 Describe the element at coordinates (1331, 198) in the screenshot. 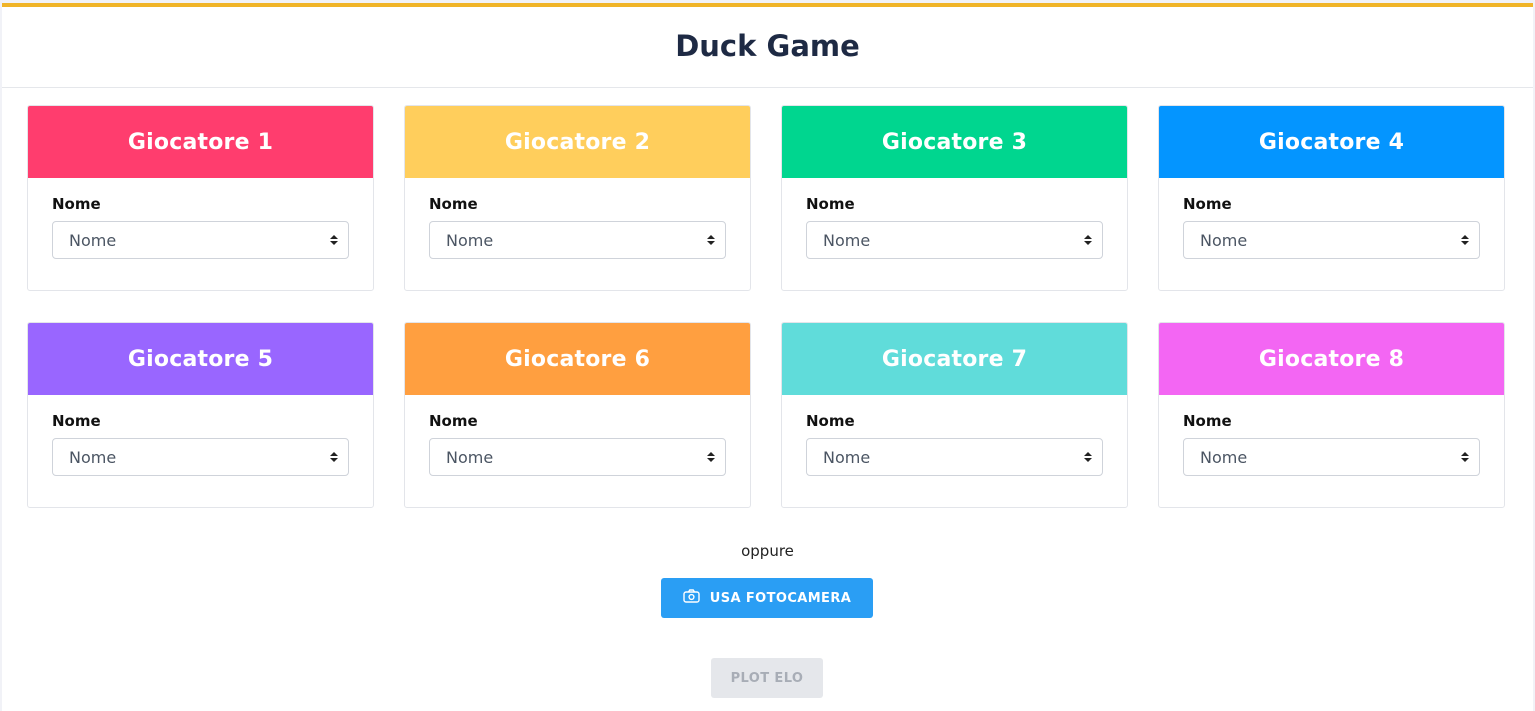

I see `player-card-4: Giocatore 4 Nome Nome` at that location.